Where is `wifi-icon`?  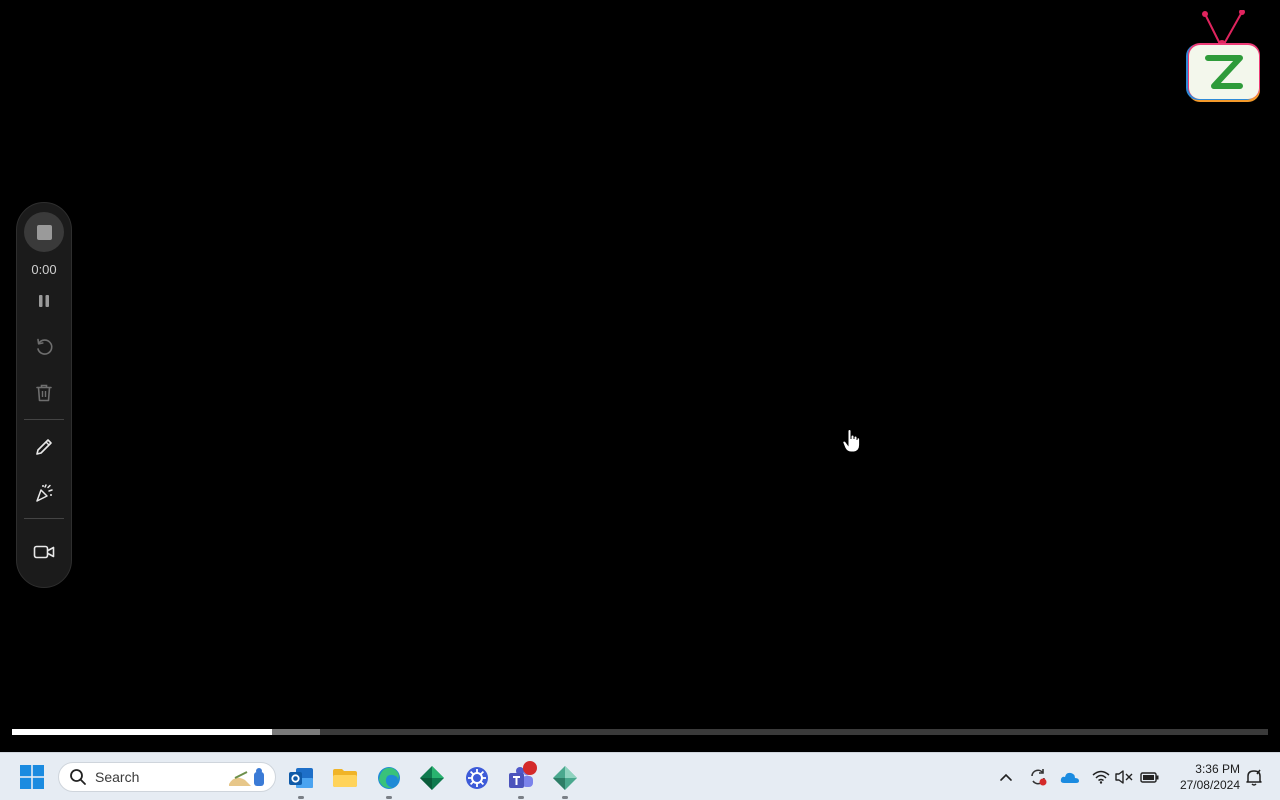 wifi-icon is located at coordinates (1101, 777).